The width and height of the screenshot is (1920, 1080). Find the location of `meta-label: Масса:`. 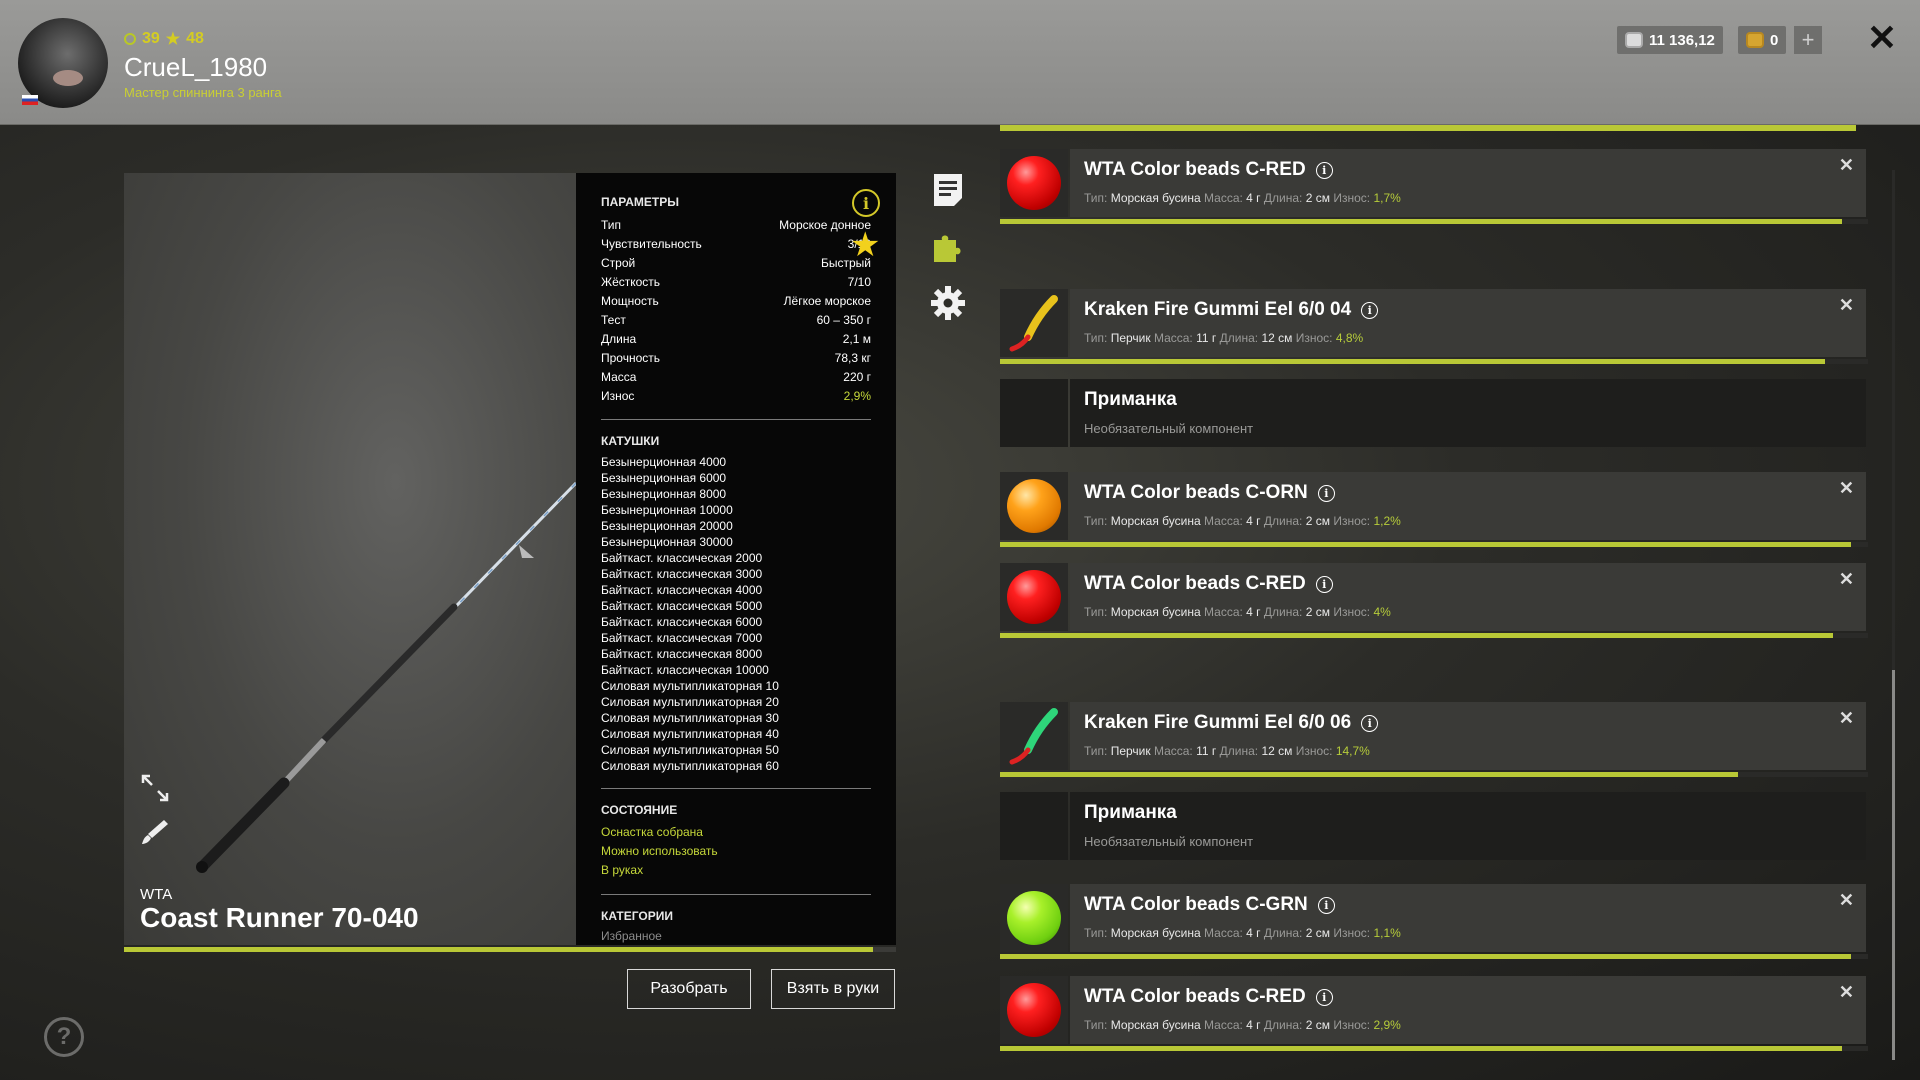

meta-label: Масса: is located at coordinates (1223, 1025).